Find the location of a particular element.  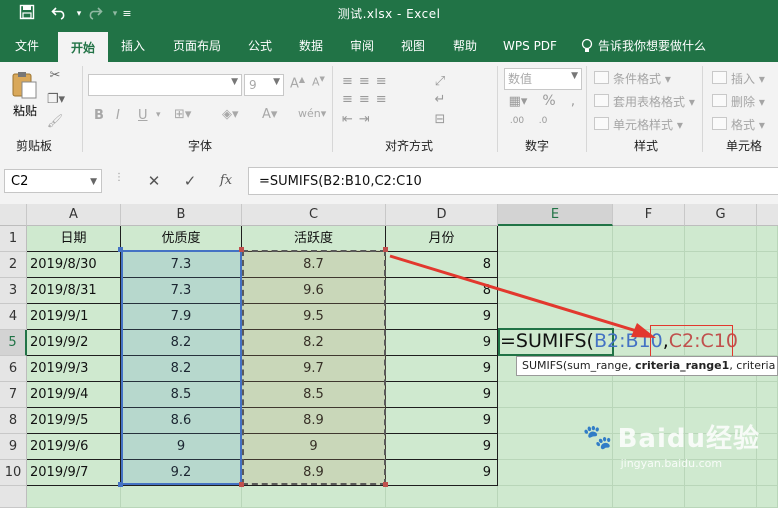

baidu-watermark: 🐾 Baidu经验 jingyan.baidu.com is located at coordinates (671, 444).